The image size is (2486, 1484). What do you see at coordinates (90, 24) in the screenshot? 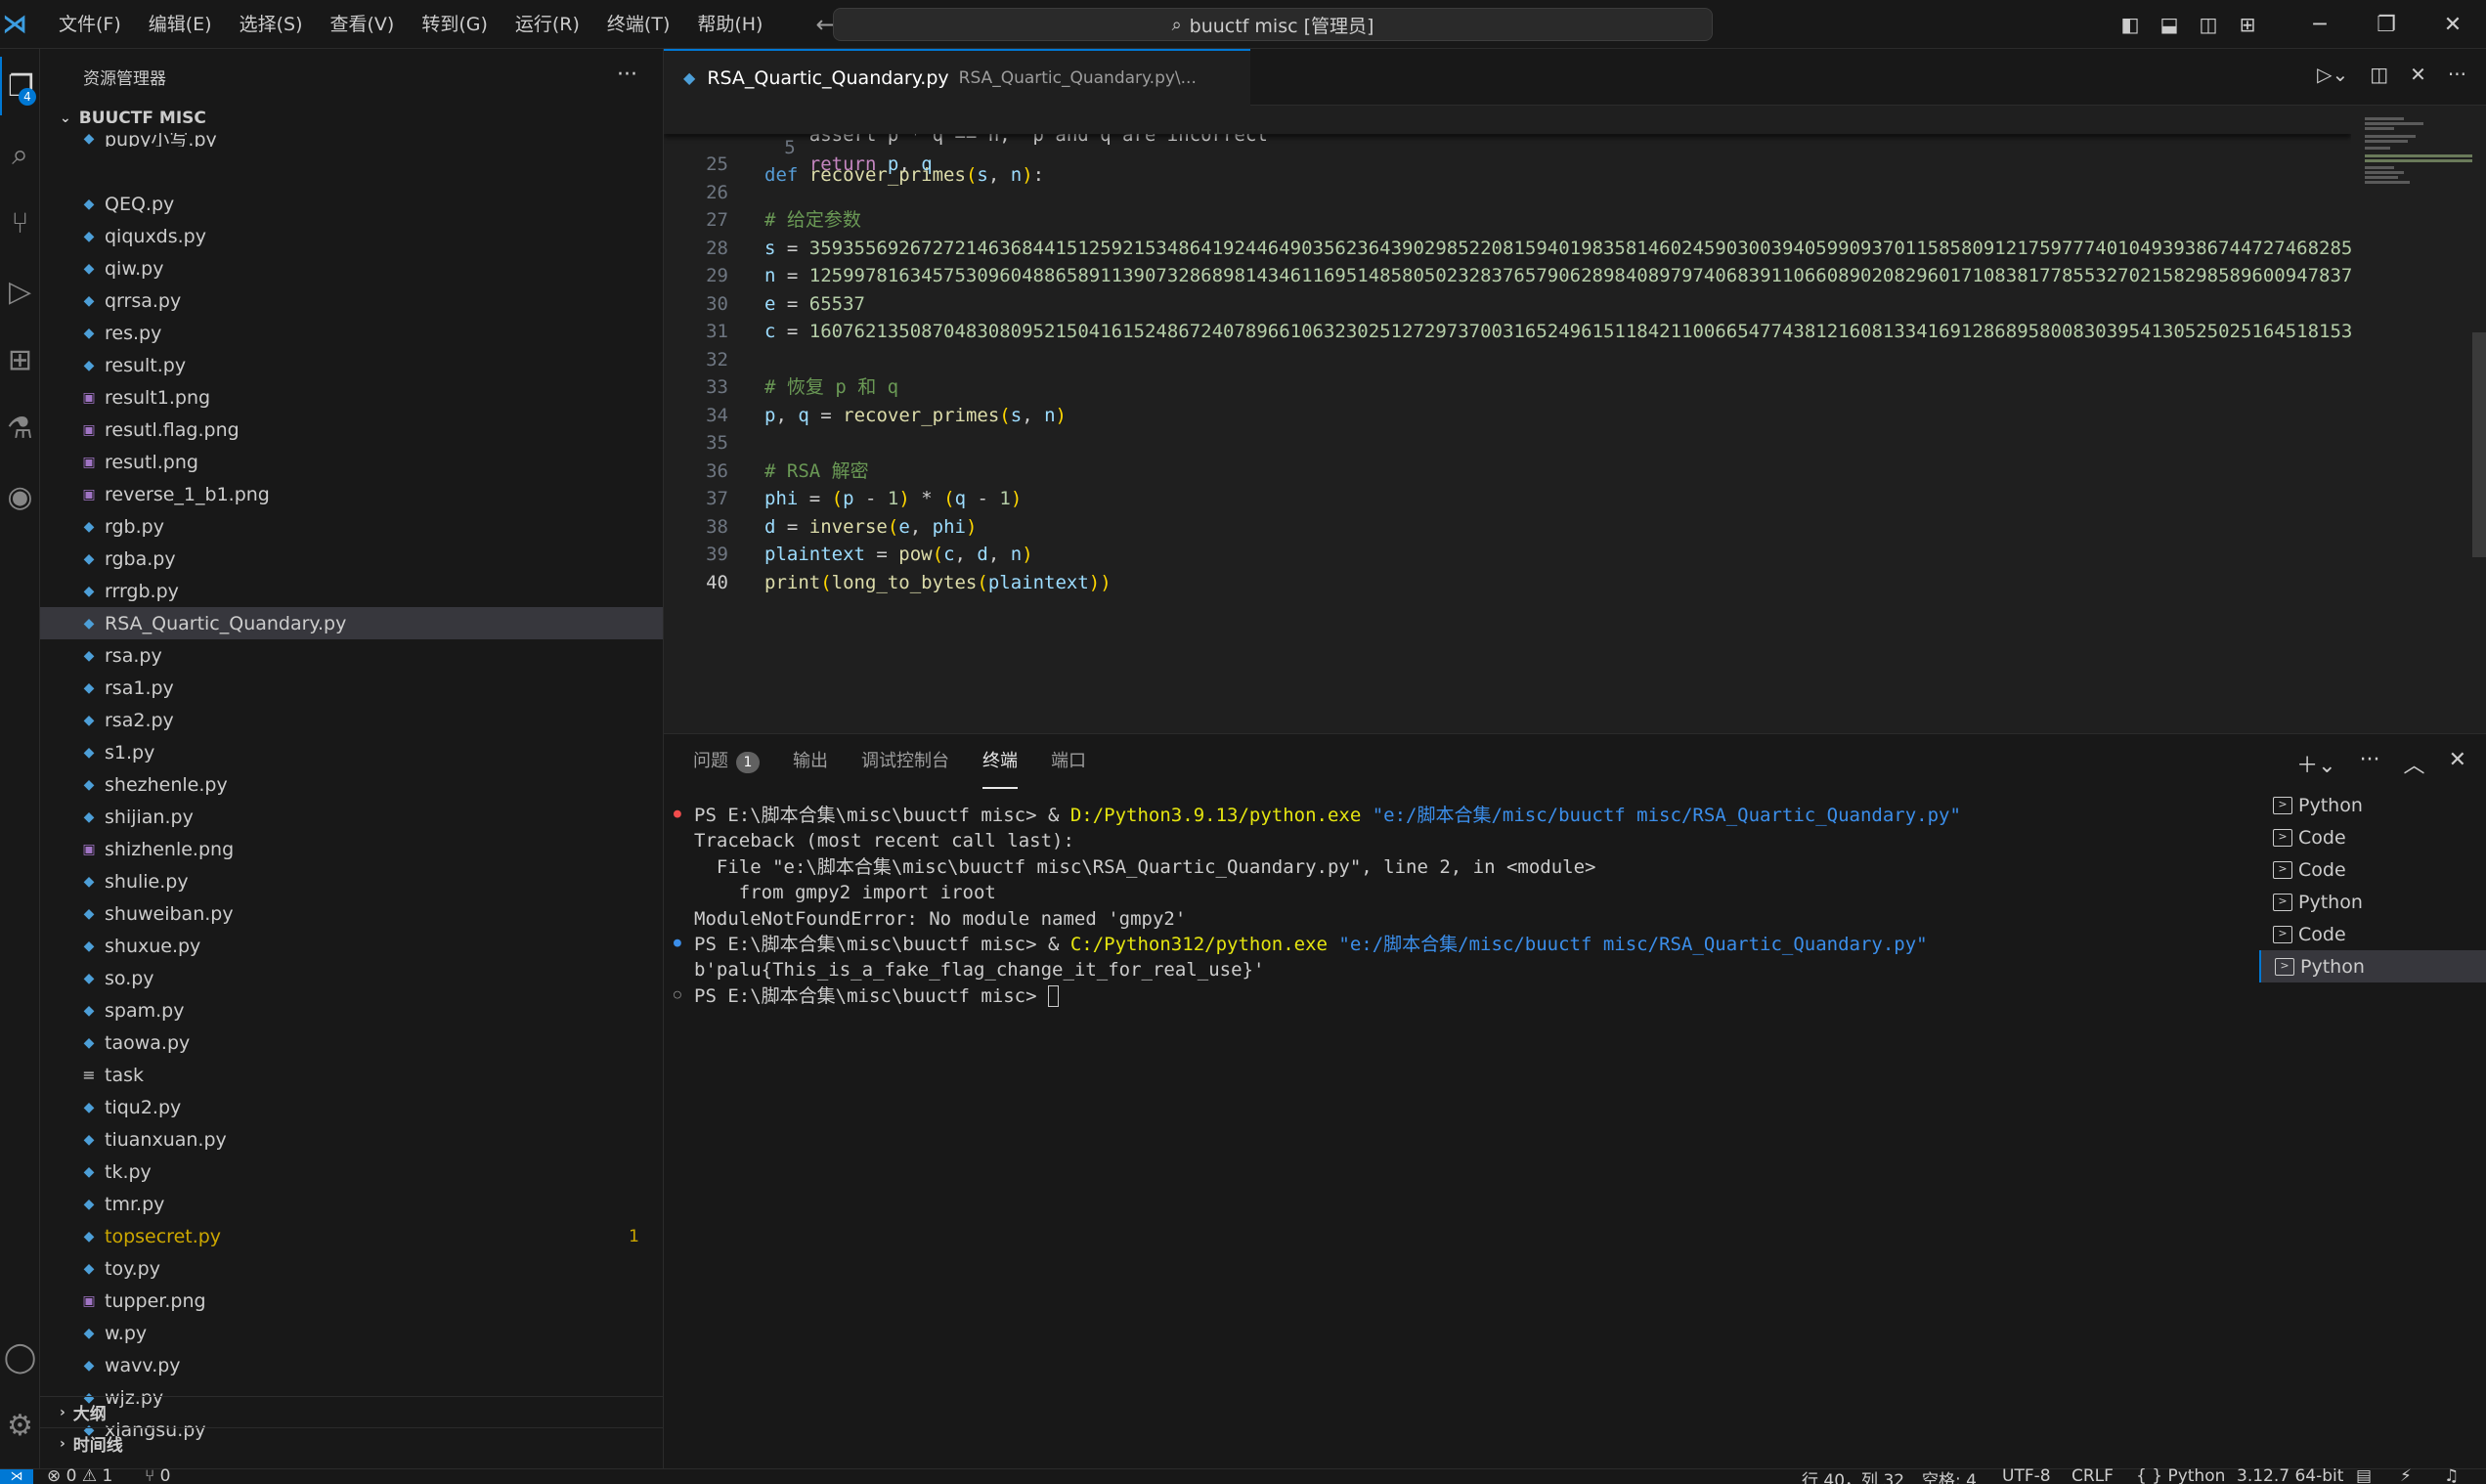
I see `menu-file: 文件(F)` at bounding box center [90, 24].